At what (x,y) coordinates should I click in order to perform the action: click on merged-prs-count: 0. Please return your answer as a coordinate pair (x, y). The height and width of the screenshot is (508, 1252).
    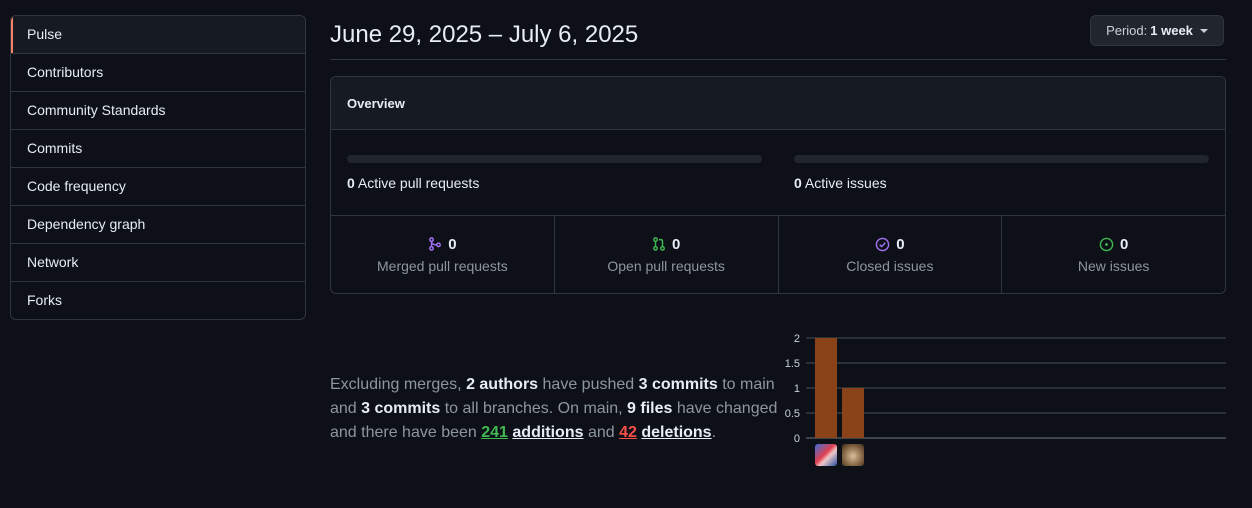
    Looking at the image, I should click on (452, 244).